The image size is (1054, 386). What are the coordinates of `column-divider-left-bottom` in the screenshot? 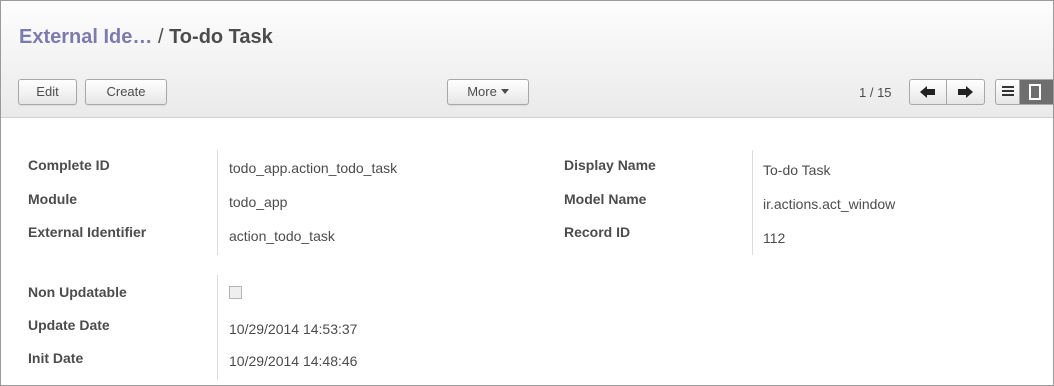 It's located at (217, 327).